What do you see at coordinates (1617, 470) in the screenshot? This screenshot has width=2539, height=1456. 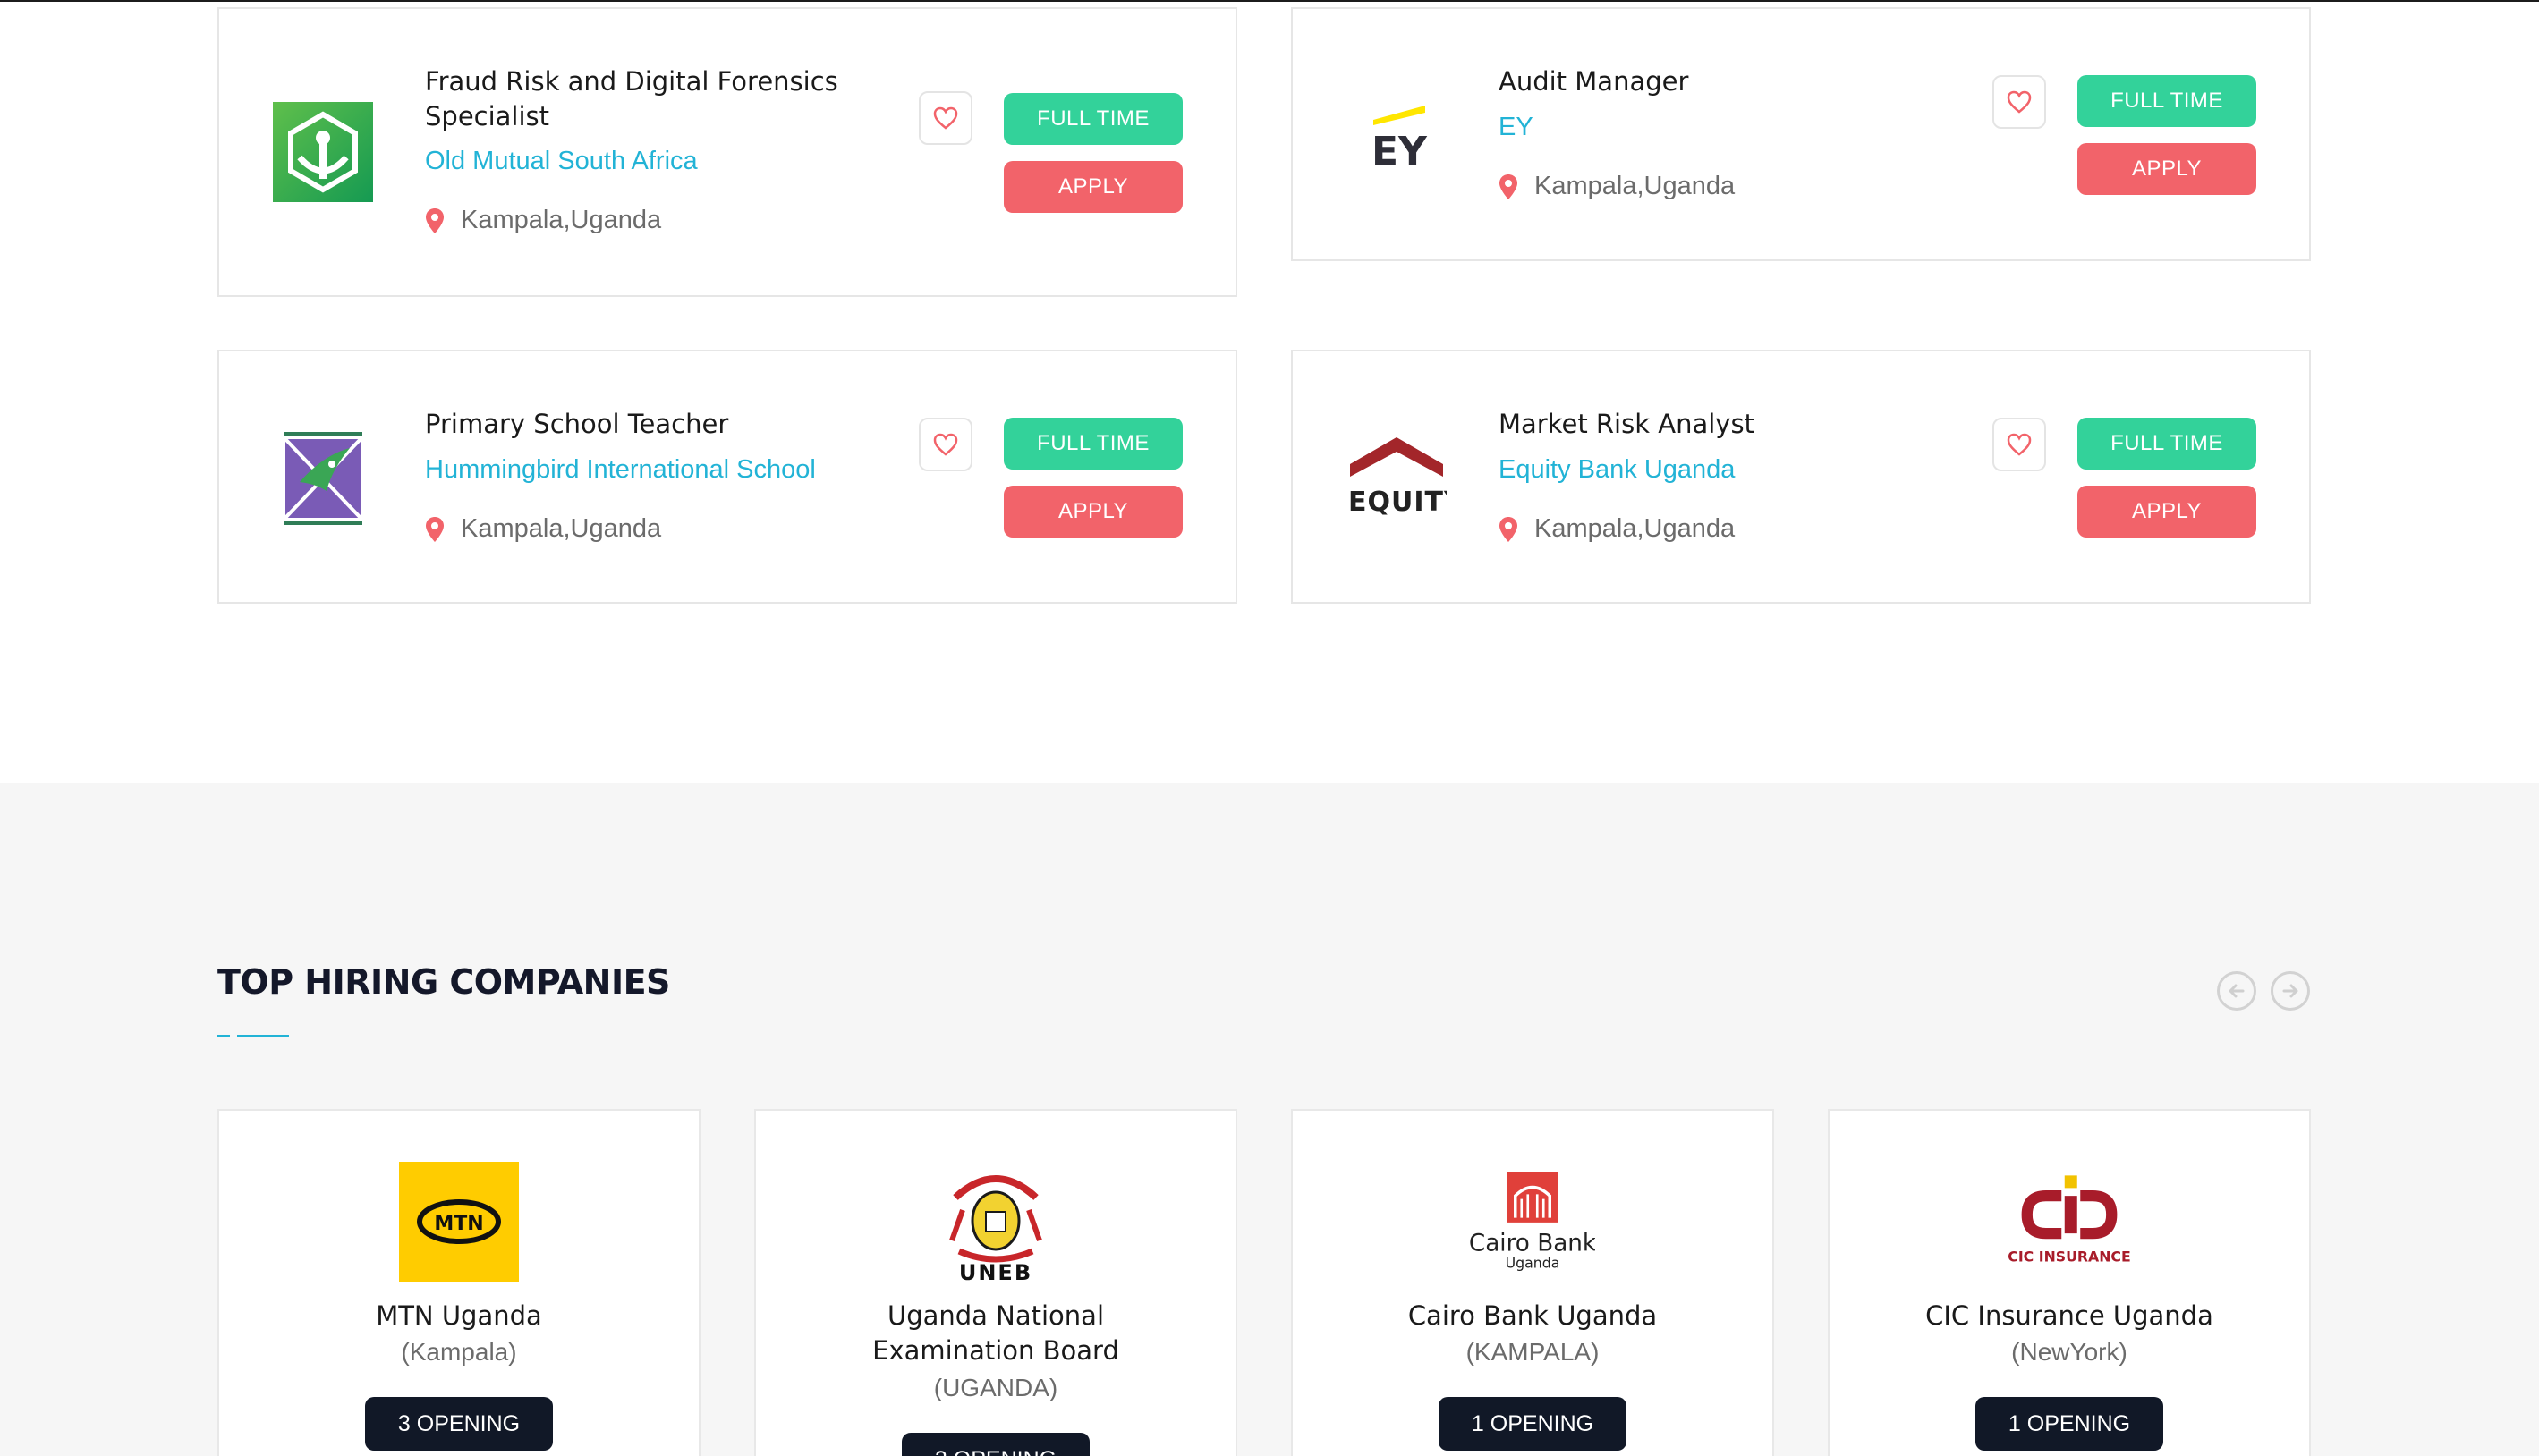 I see `company-link: Equity Bank Uganda` at bounding box center [1617, 470].